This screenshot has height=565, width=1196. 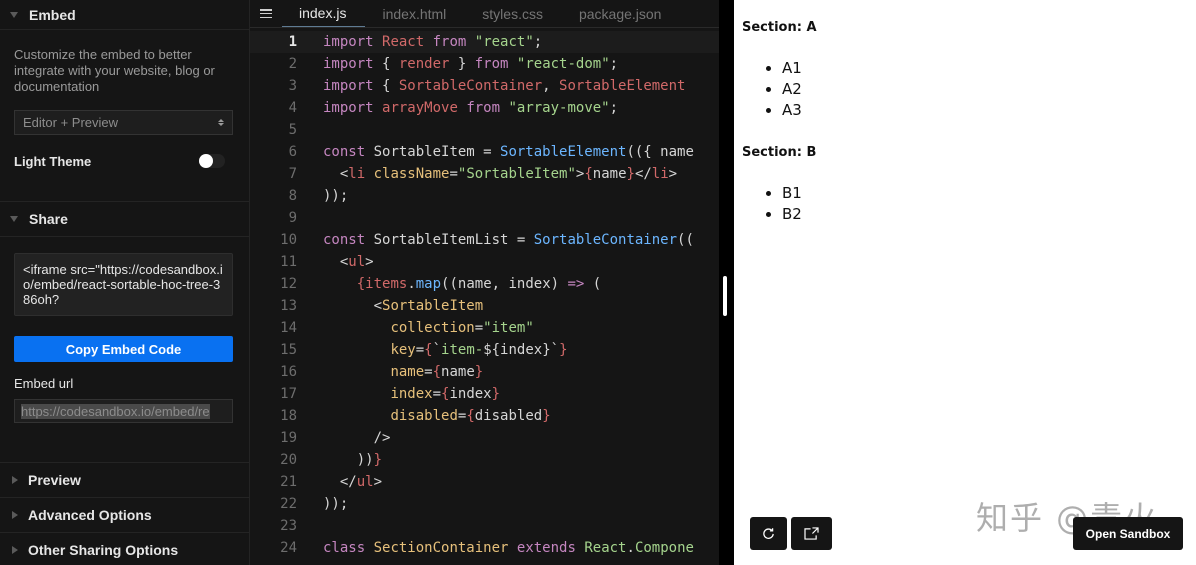 What do you see at coordinates (484, 350) in the screenshot?
I see `code-line: 15 key={`item-${index}`}` at bounding box center [484, 350].